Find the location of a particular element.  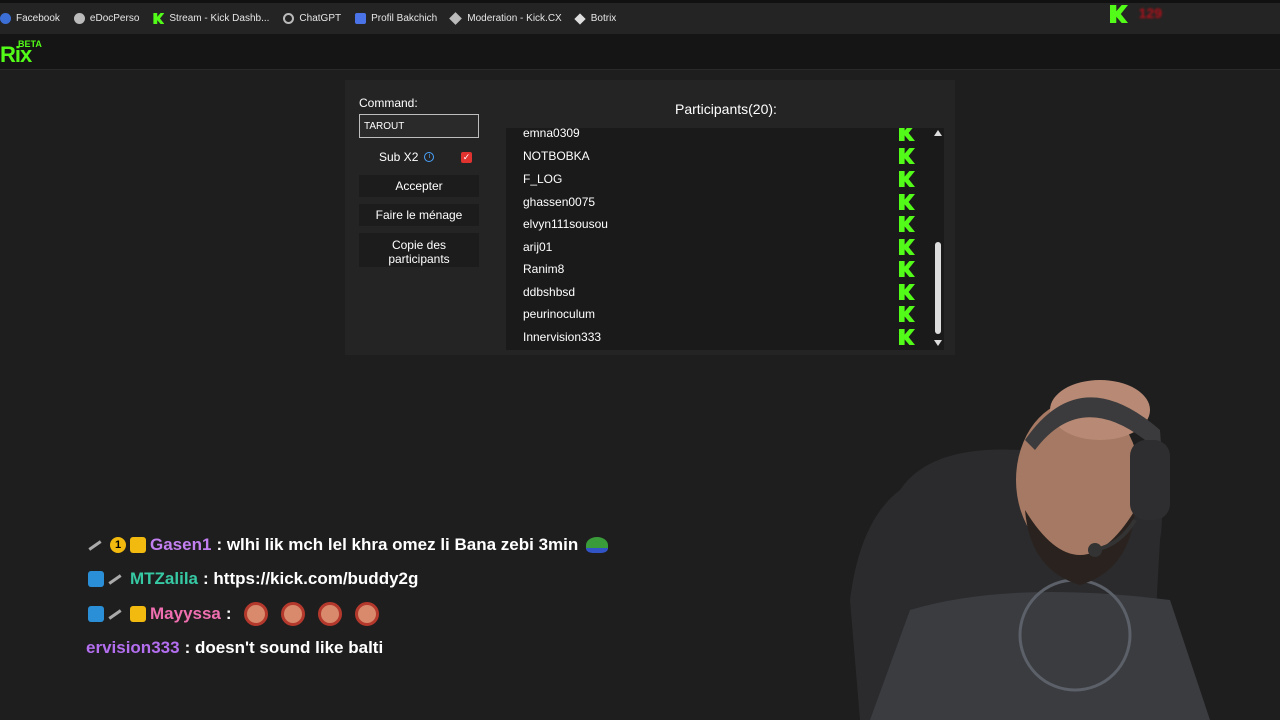

bookmark-edocperso: eDocPerso is located at coordinates (106, 18).